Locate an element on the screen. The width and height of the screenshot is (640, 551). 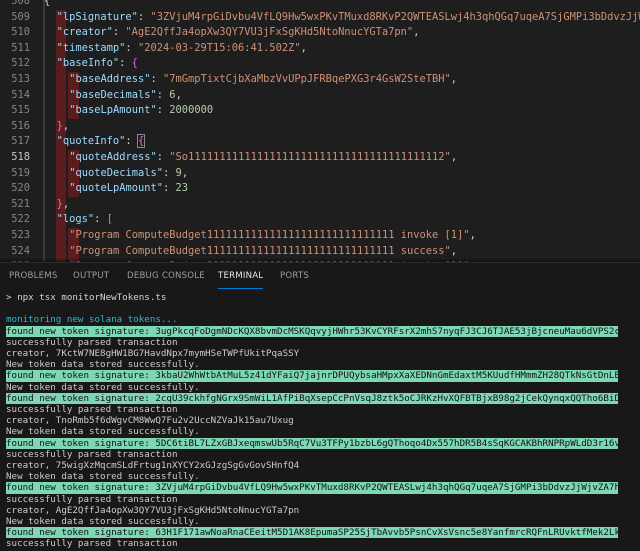
token-key: "baseDecimals" is located at coordinates (113, 94).